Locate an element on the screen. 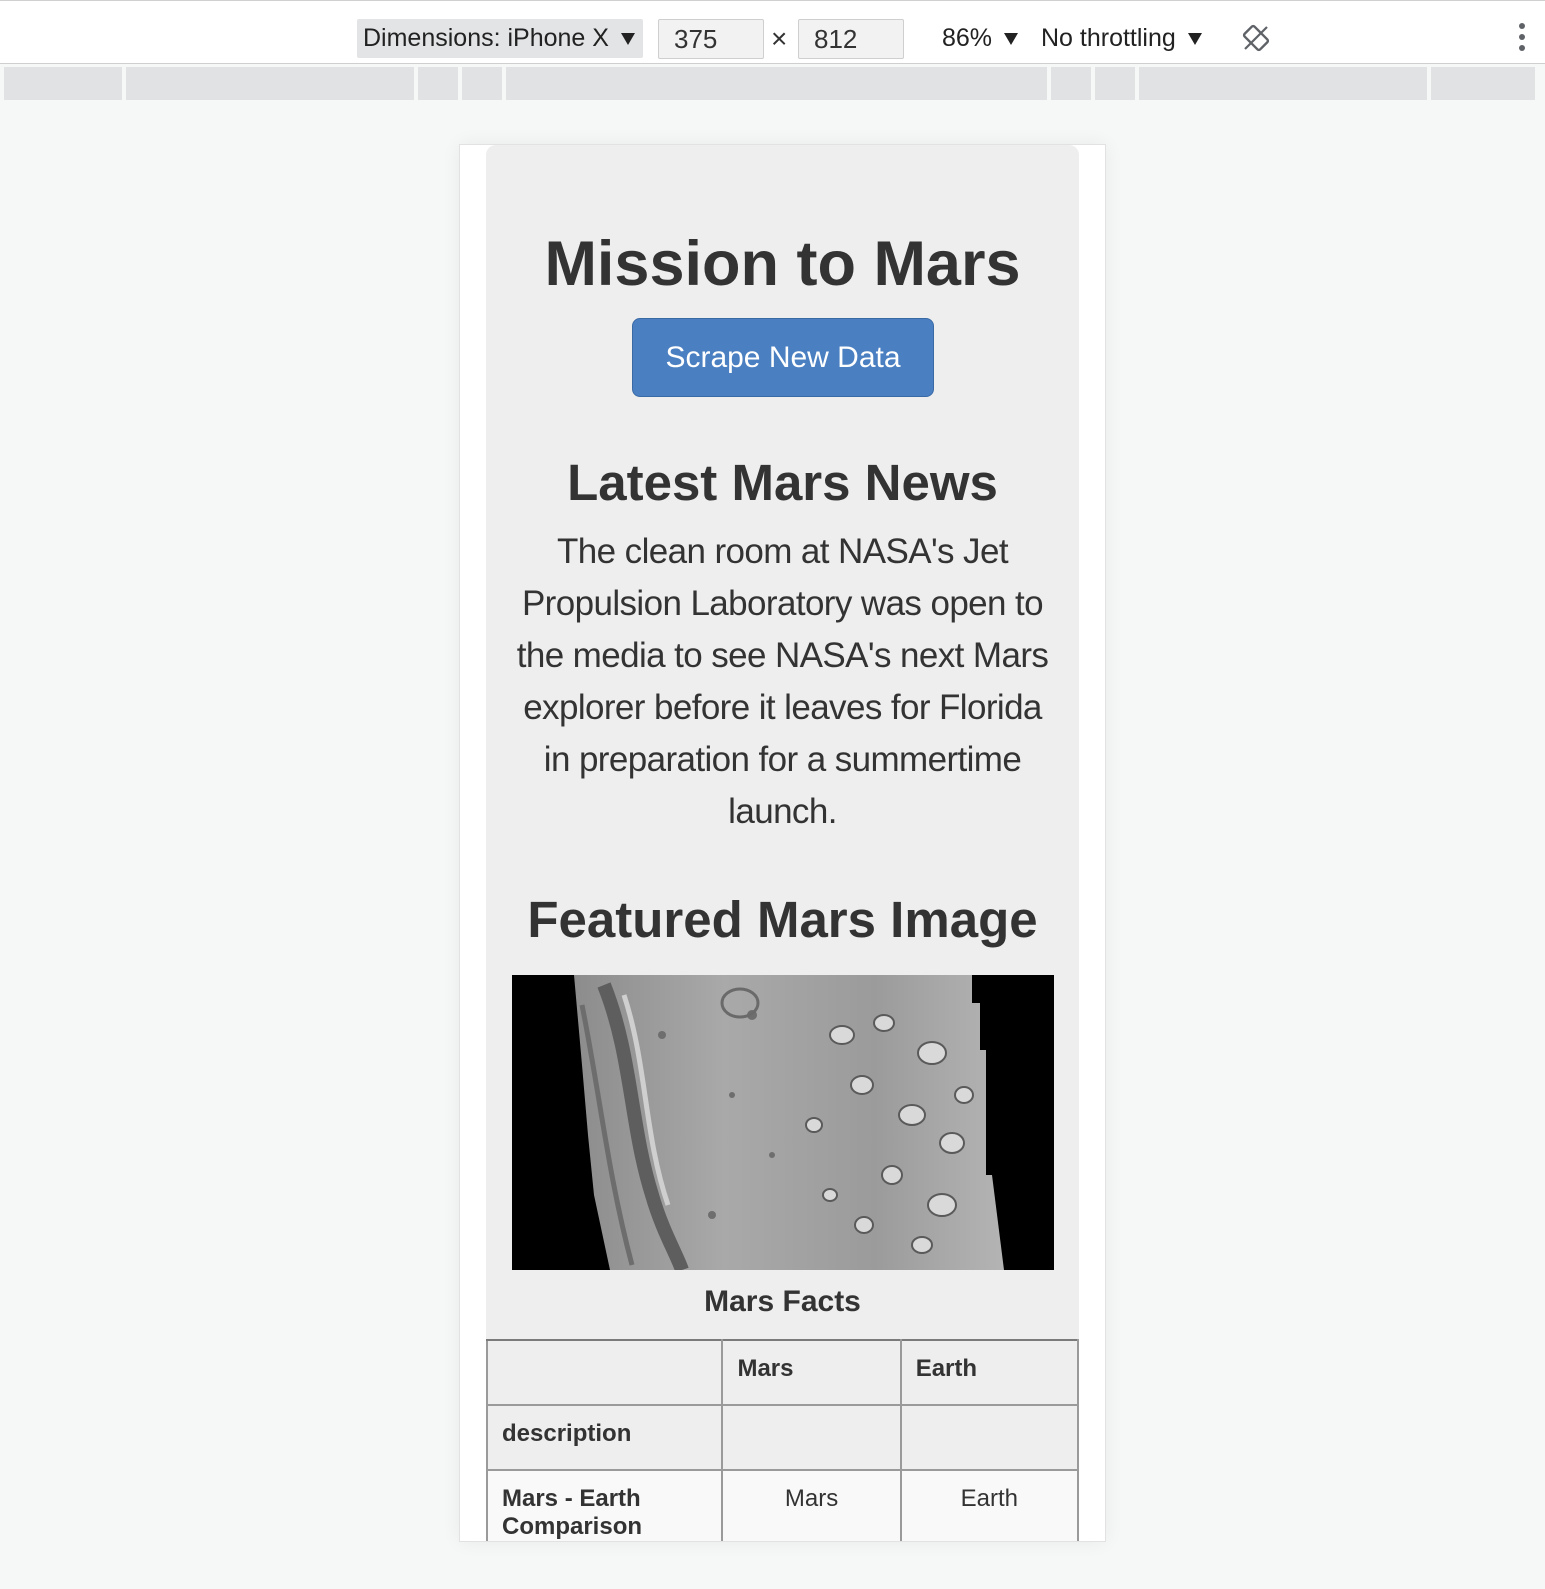 The image size is (1545, 1589). row-label: Mars - Earth Comparison is located at coordinates (604, 1505).